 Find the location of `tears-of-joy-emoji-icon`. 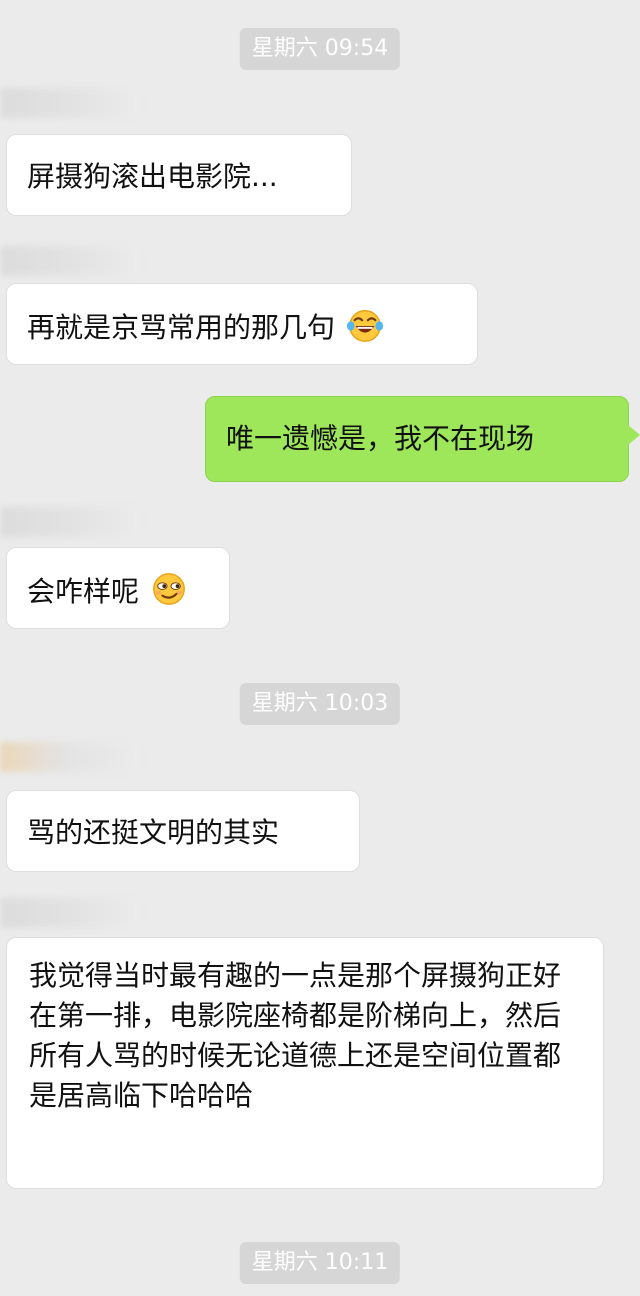

tears-of-joy-emoji-icon is located at coordinates (364, 326).